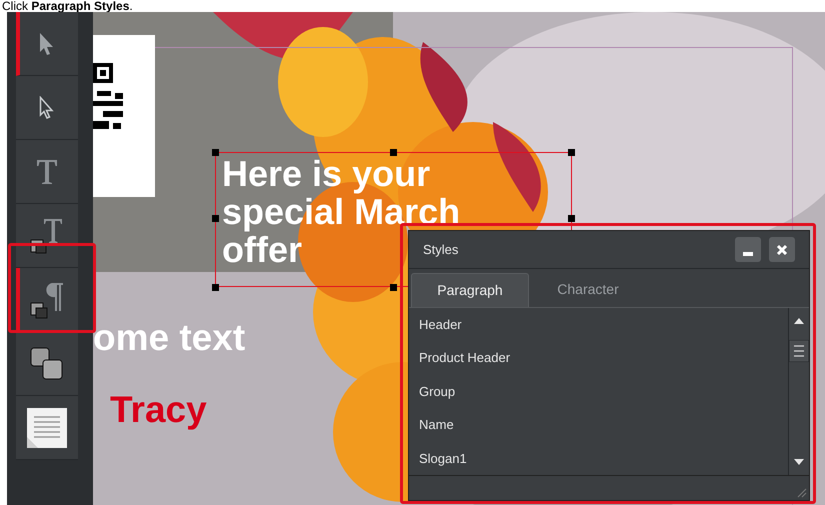 This screenshot has height=505, width=825. I want to click on scroll-up-icon, so click(799, 321).